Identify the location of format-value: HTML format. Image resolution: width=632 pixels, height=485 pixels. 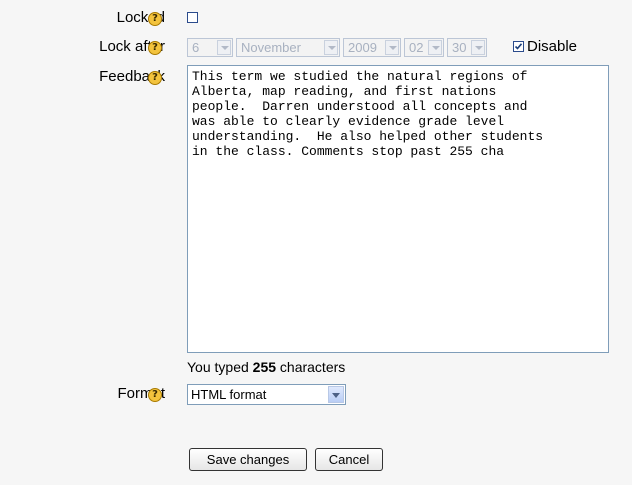
(229, 394).